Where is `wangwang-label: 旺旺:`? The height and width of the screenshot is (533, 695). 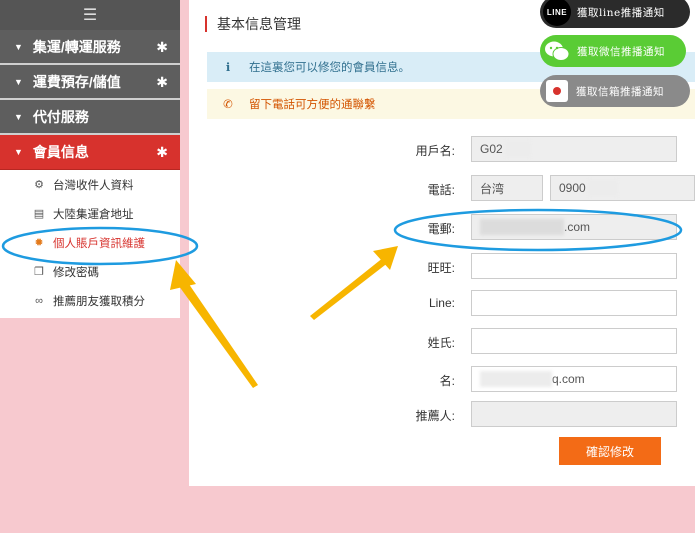
wangwang-label: 旺旺: is located at coordinates (441, 268).